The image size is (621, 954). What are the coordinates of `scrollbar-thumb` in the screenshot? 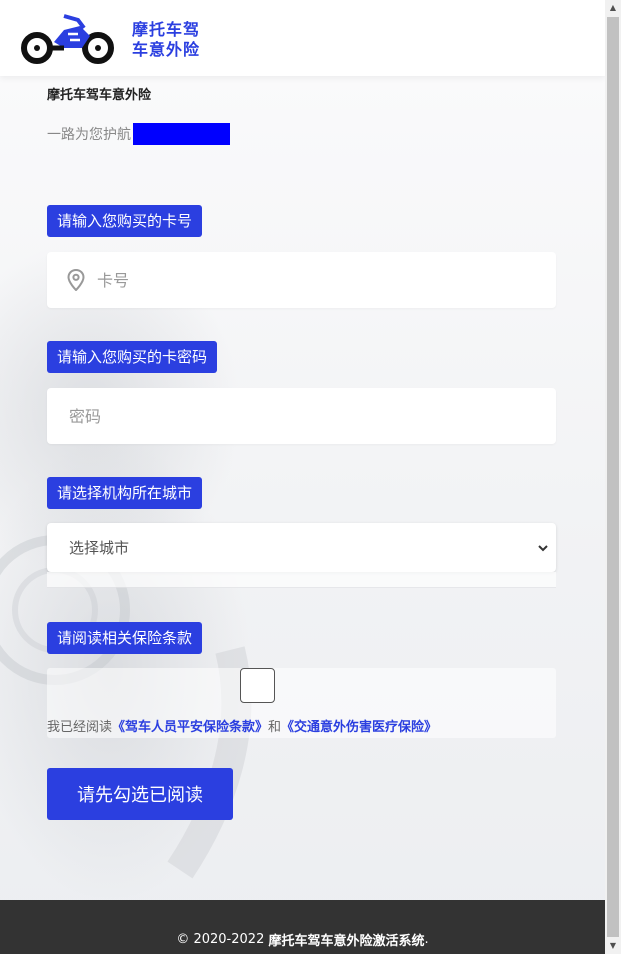 It's located at (613, 477).